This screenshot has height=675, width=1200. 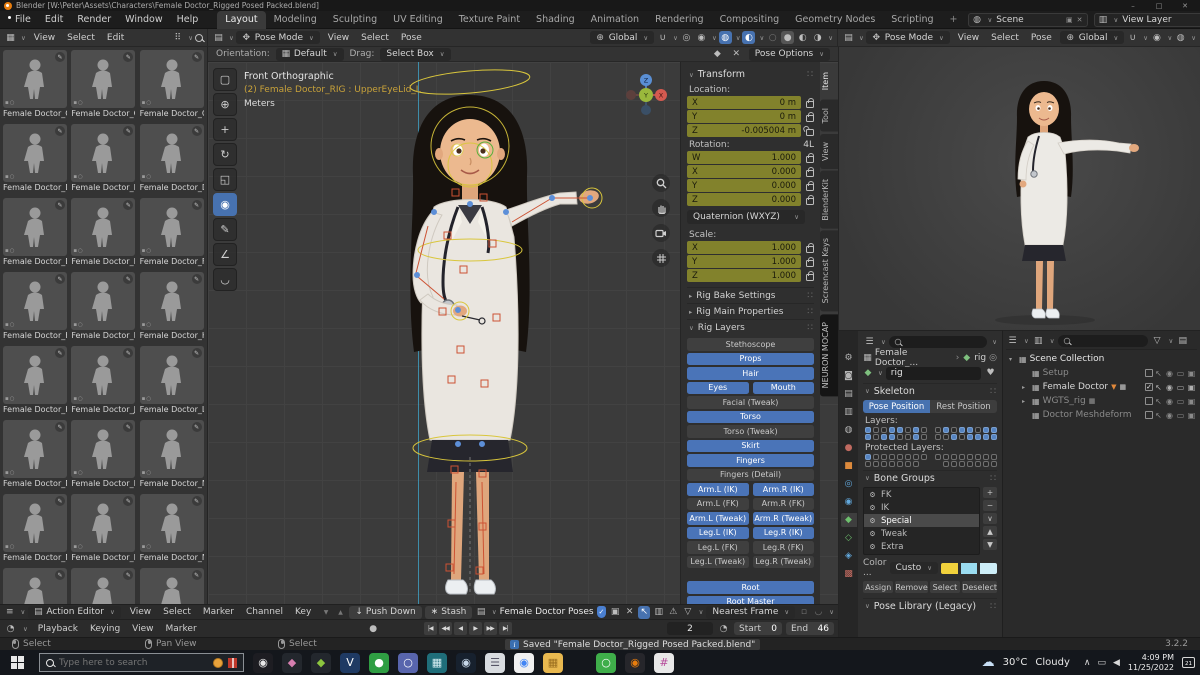 I want to click on workspace-tab: Texture Paint, so click(x=489, y=20).